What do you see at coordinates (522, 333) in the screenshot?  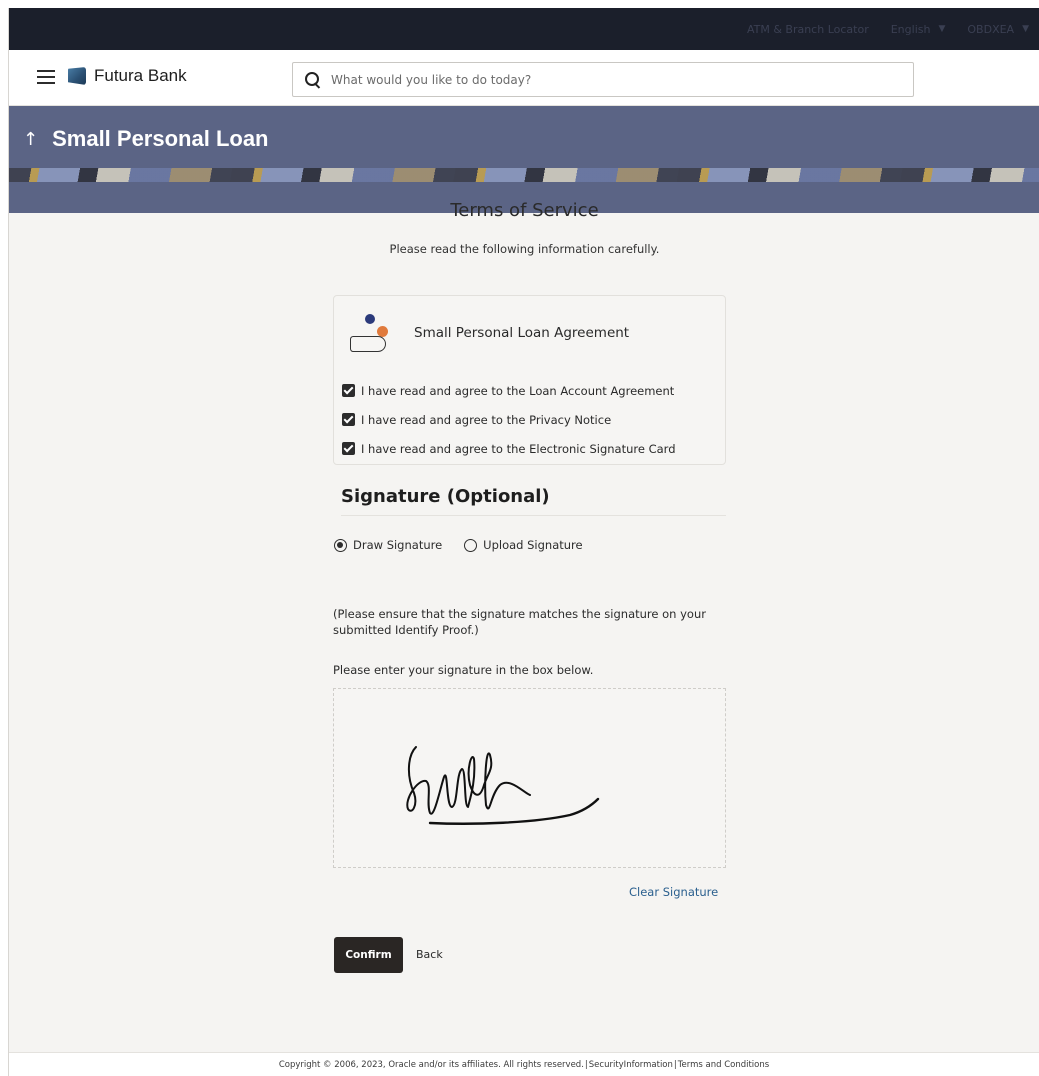 I see `agreement-title: Small Personal Loan Agreement` at bounding box center [522, 333].